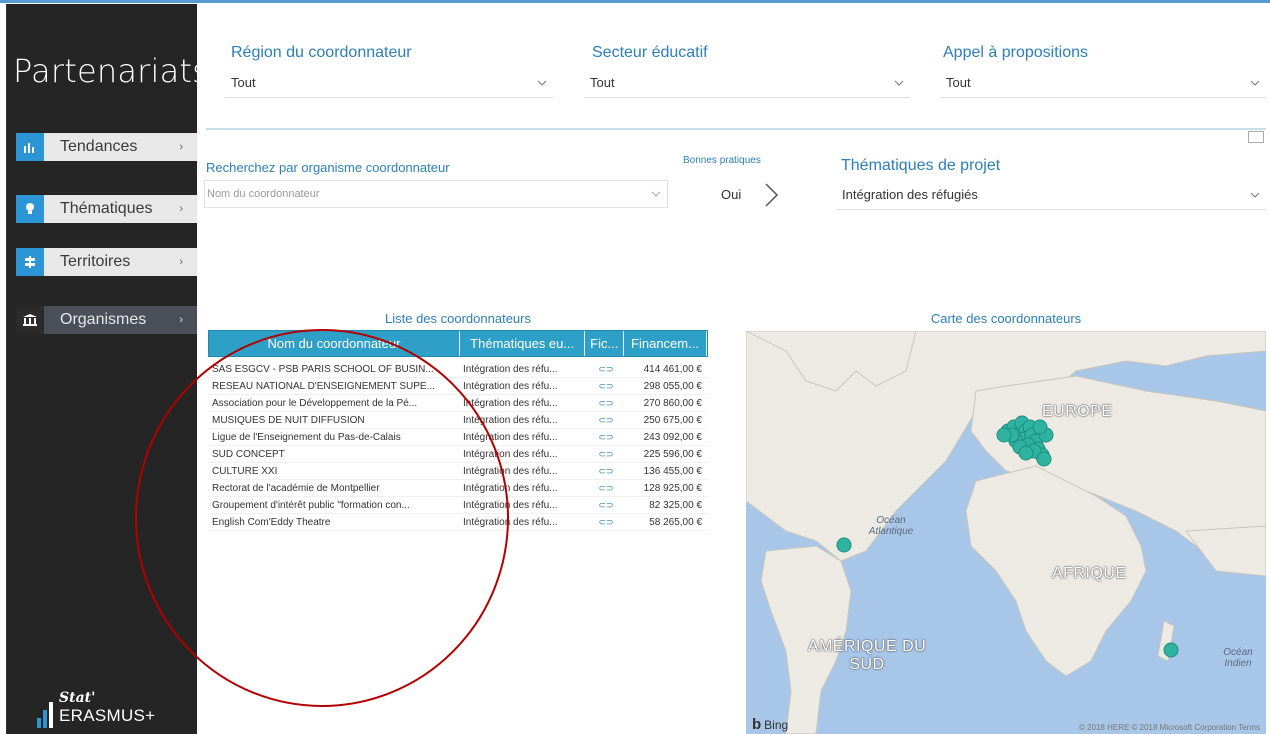  I want to click on map-label-europe: EUROPE, so click(1077, 411).